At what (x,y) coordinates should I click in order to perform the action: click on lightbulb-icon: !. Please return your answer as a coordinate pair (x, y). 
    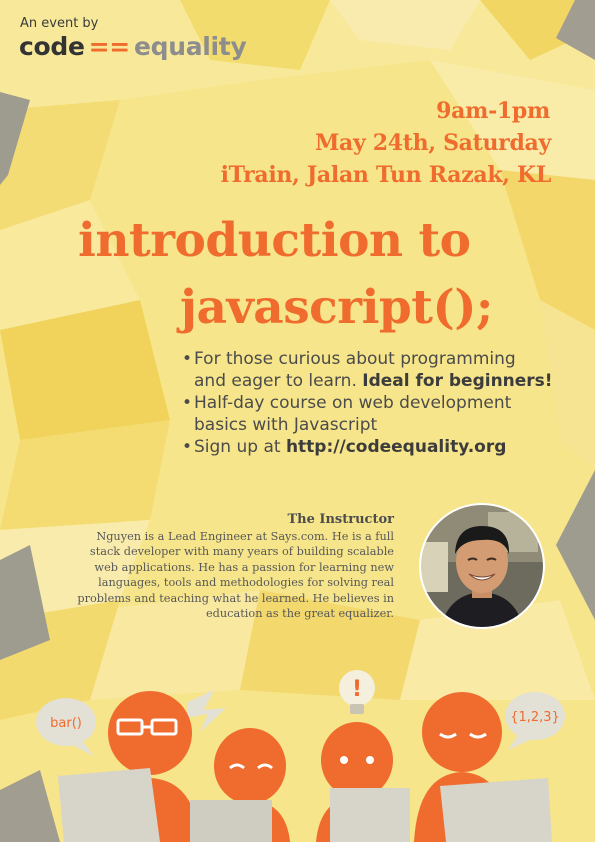
    Looking at the image, I should click on (357, 692).